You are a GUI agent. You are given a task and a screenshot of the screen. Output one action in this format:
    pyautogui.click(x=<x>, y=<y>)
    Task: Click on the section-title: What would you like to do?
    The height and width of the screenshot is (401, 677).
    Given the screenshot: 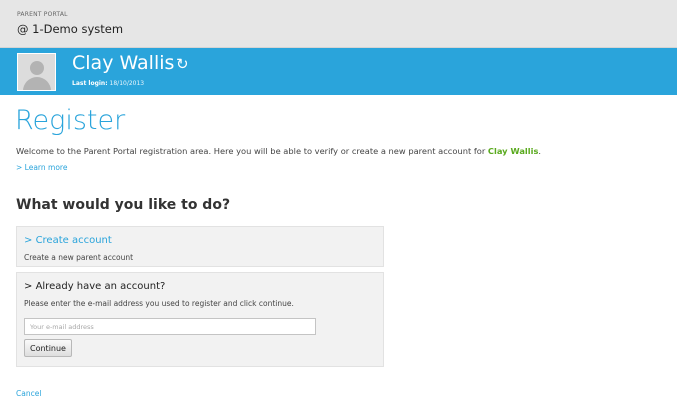 What is the action you would take?
    pyautogui.click(x=123, y=205)
    